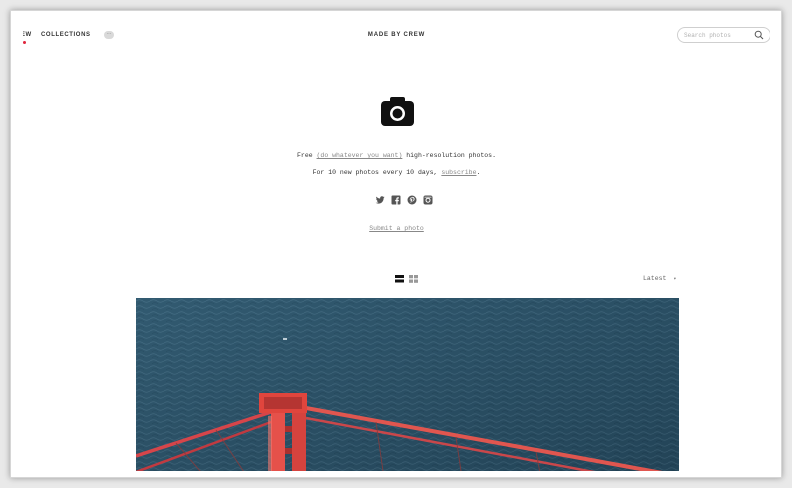 The width and height of the screenshot is (792, 488). What do you see at coordinates (24, 42) in the screenshot?
I see `nav-active-indicator` at bounding box center [24, 42].